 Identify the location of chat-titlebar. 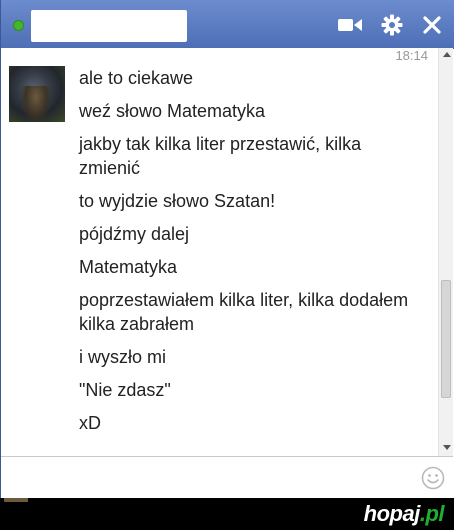
(227, 24).